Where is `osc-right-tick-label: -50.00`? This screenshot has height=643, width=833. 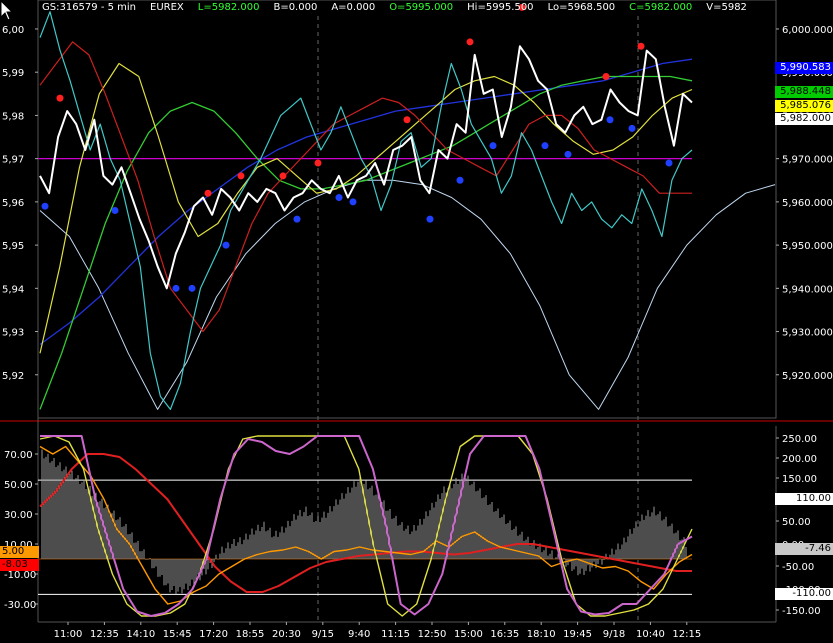
osc-right-tick-label: -50.00 is located at coordinates (798, 567).